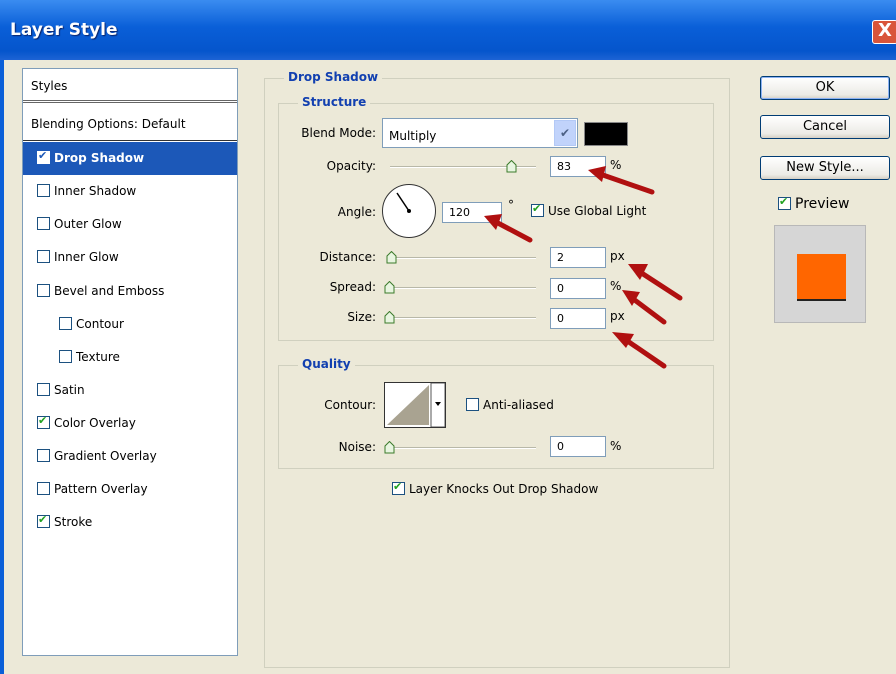  Describe the element at coordinates (583, 267) in the screenshot. I see `annotation-arrows` at that location.